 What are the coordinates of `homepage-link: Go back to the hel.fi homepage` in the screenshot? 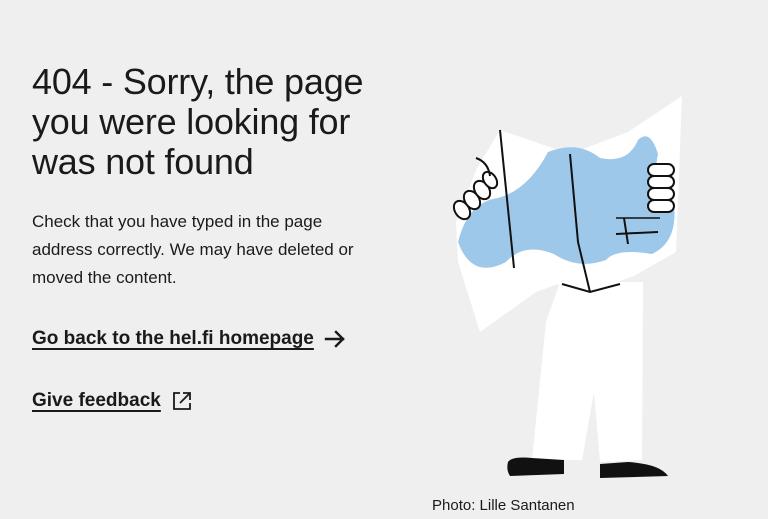 It's located at (189, 339).